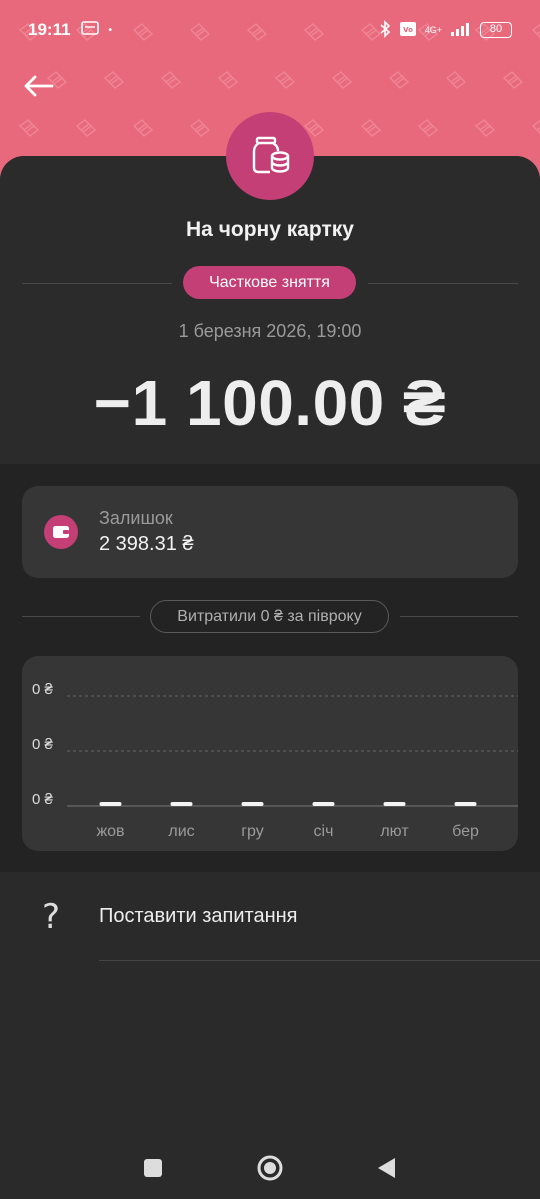 The width and height of the screenshot is (540, 1199). What do you see at coordinates (61, 532) in the screenshot?
I see `wallet-icon` at bounding box center [61, 532].